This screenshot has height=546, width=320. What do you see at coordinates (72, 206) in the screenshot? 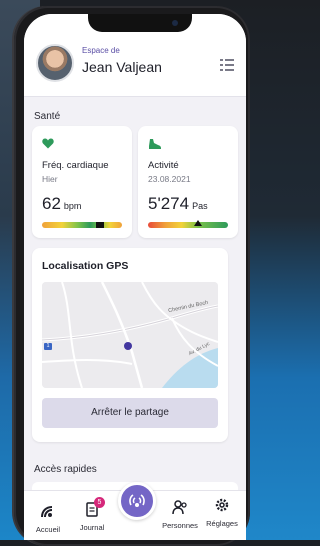
I see `heart-rate-unit: bpm` at bounding box center [72, 206].